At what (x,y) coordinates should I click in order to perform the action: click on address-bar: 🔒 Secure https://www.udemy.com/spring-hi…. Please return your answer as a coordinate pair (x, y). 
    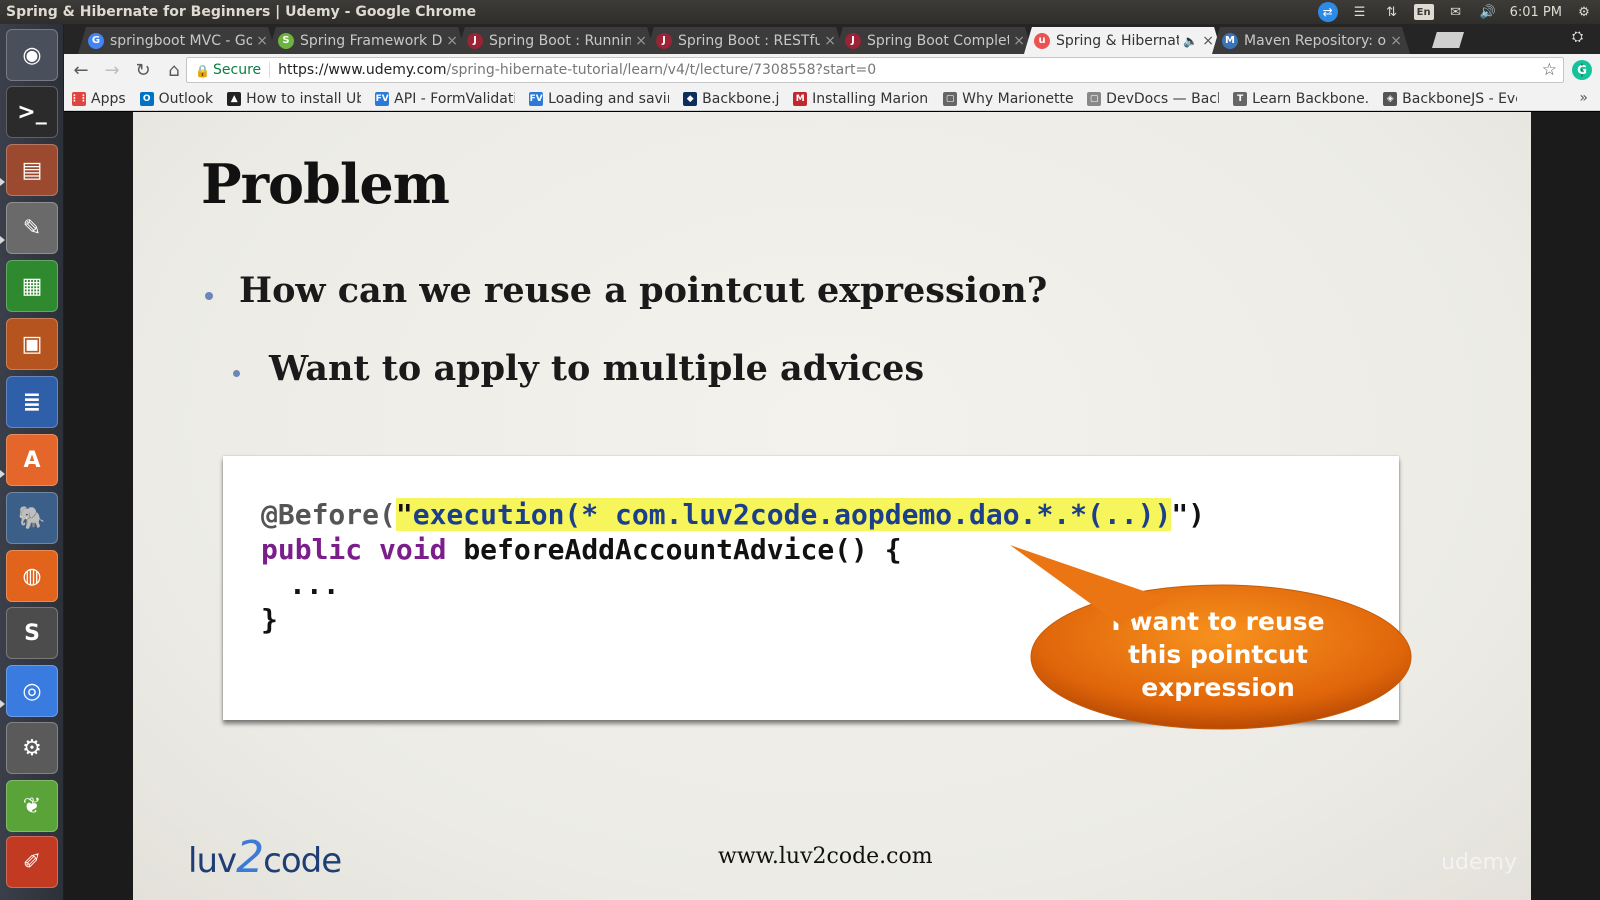
    Looking at the image, I should click on (875, 70).